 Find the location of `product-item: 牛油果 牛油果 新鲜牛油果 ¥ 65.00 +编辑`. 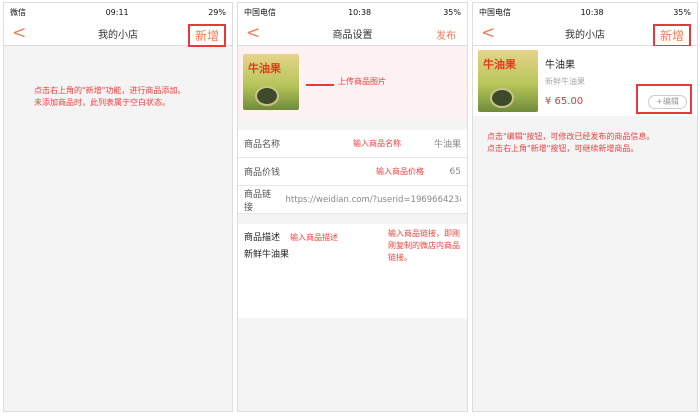

product-item: 牛油果 牛油果 新鲜牛油果 ¥ 65.00 +编辑 is located at coordinates (585, 81).